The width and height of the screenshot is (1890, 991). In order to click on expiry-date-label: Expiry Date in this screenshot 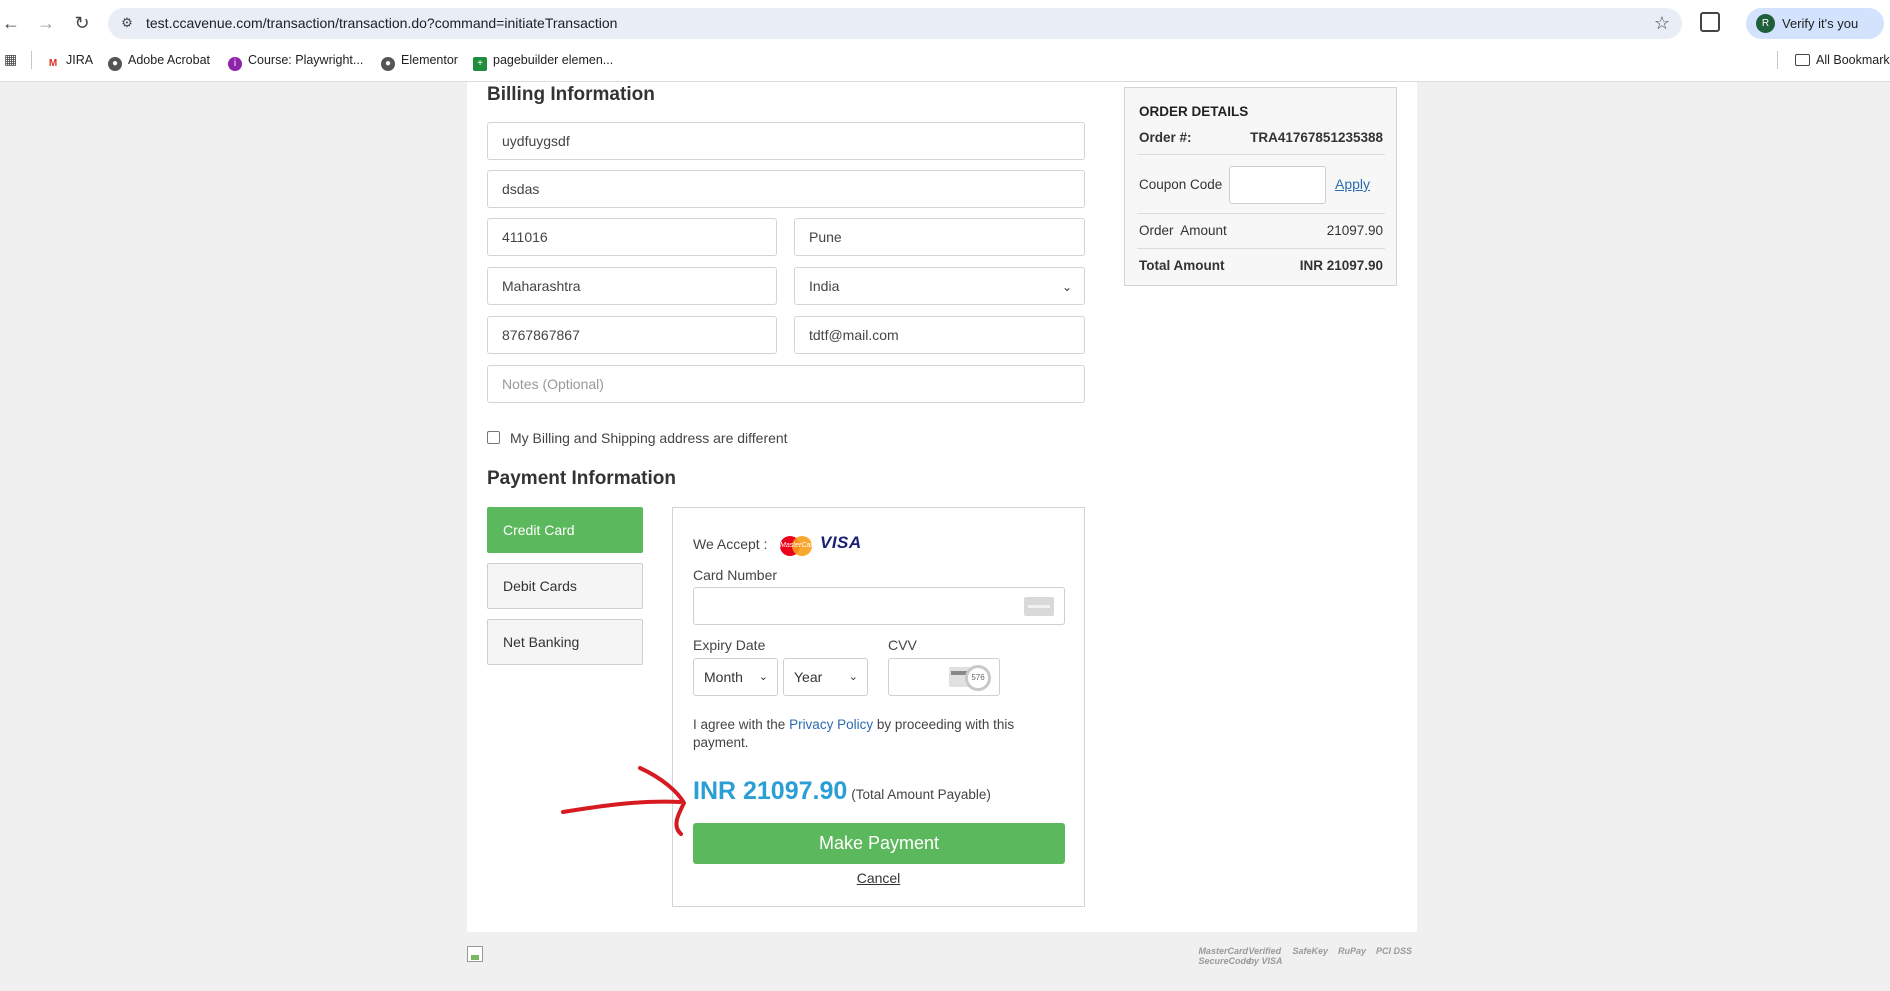, I will do `click(729, 645)`.